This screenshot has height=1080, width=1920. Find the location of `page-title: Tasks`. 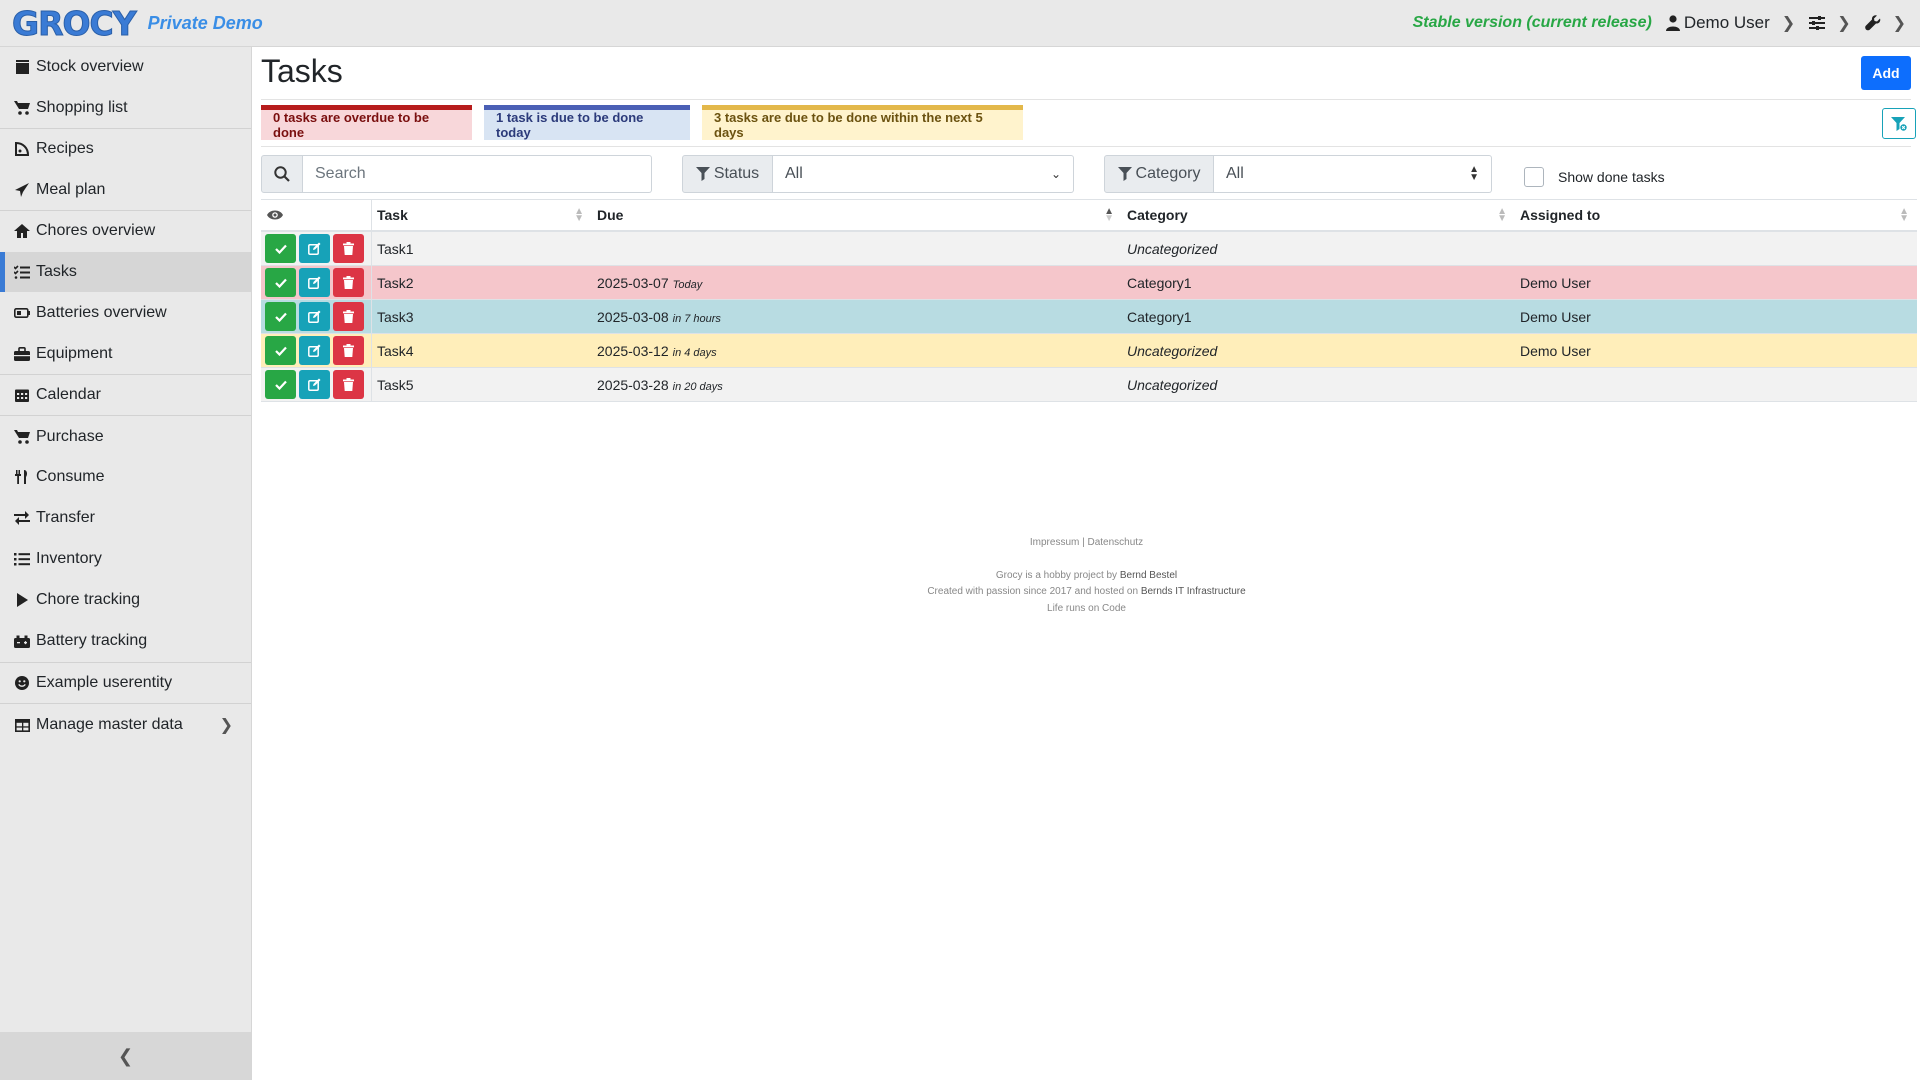

page-title: Tasks is located at coordinates (302, 71).